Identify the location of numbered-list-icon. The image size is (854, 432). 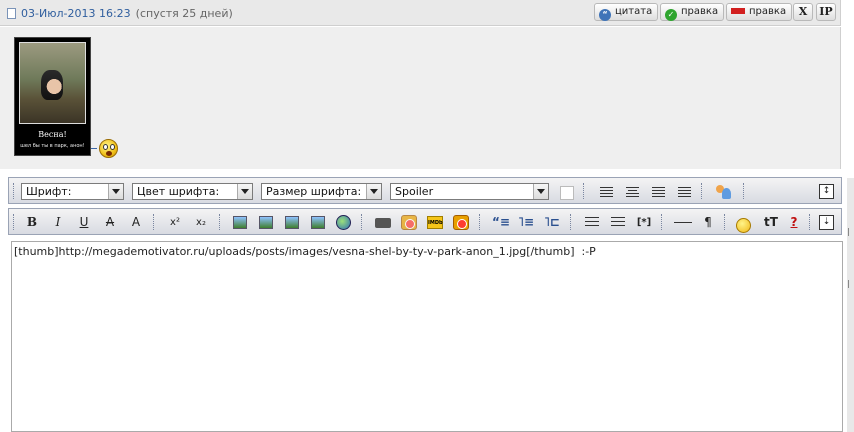
(618, 222).